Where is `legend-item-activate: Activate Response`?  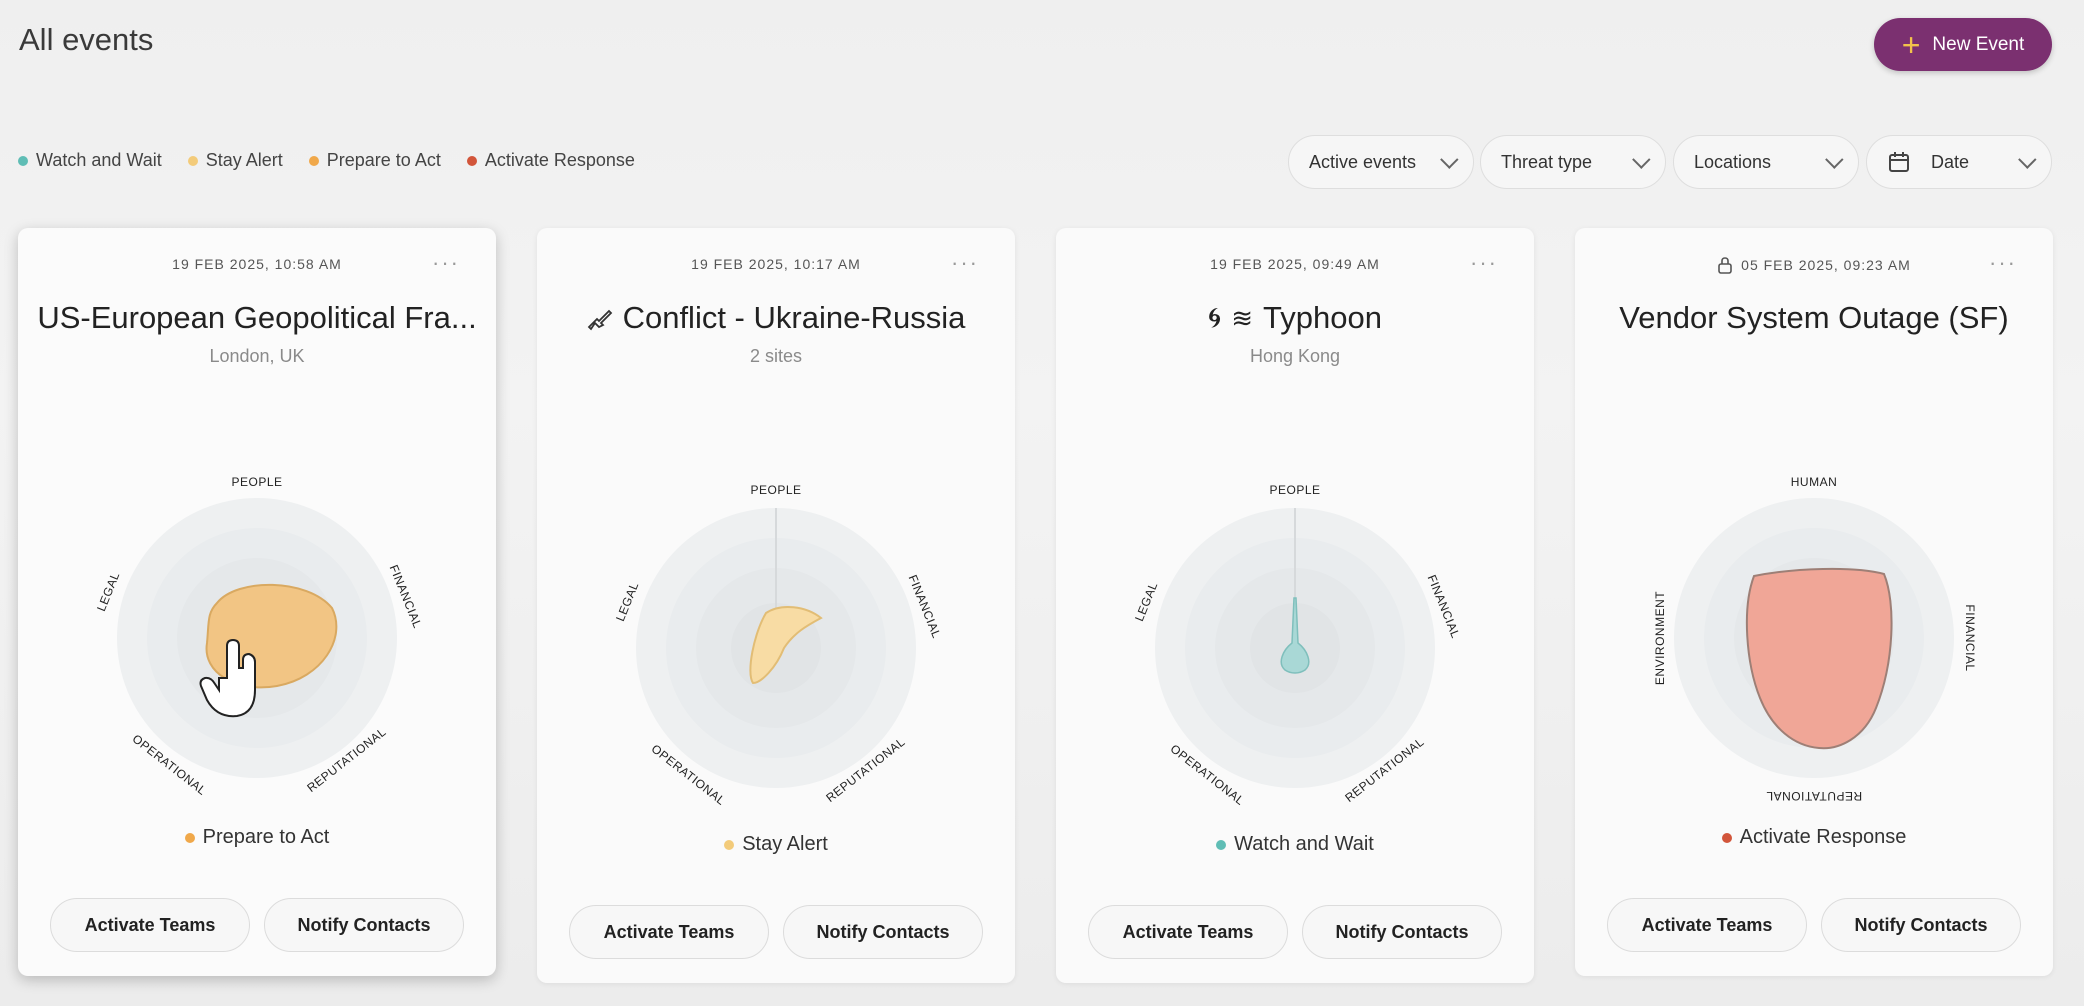
legend-item-activate: Activate Response is located at coordinates (550, 160).